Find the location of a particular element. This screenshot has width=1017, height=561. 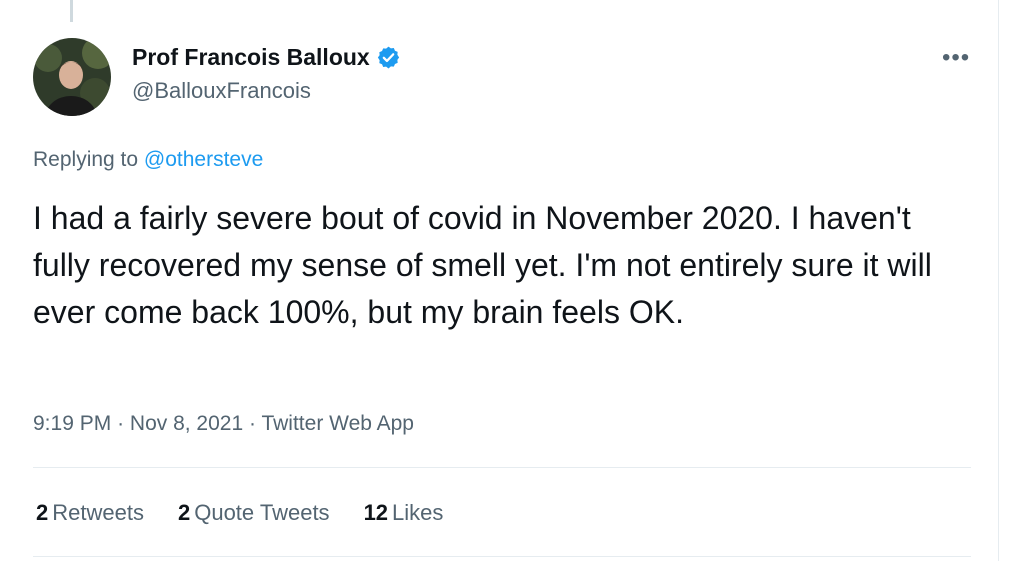

engagement-stats: 2 Retweets 2 Quote Tweets 12 Likes is located at coordinates (239, 513).